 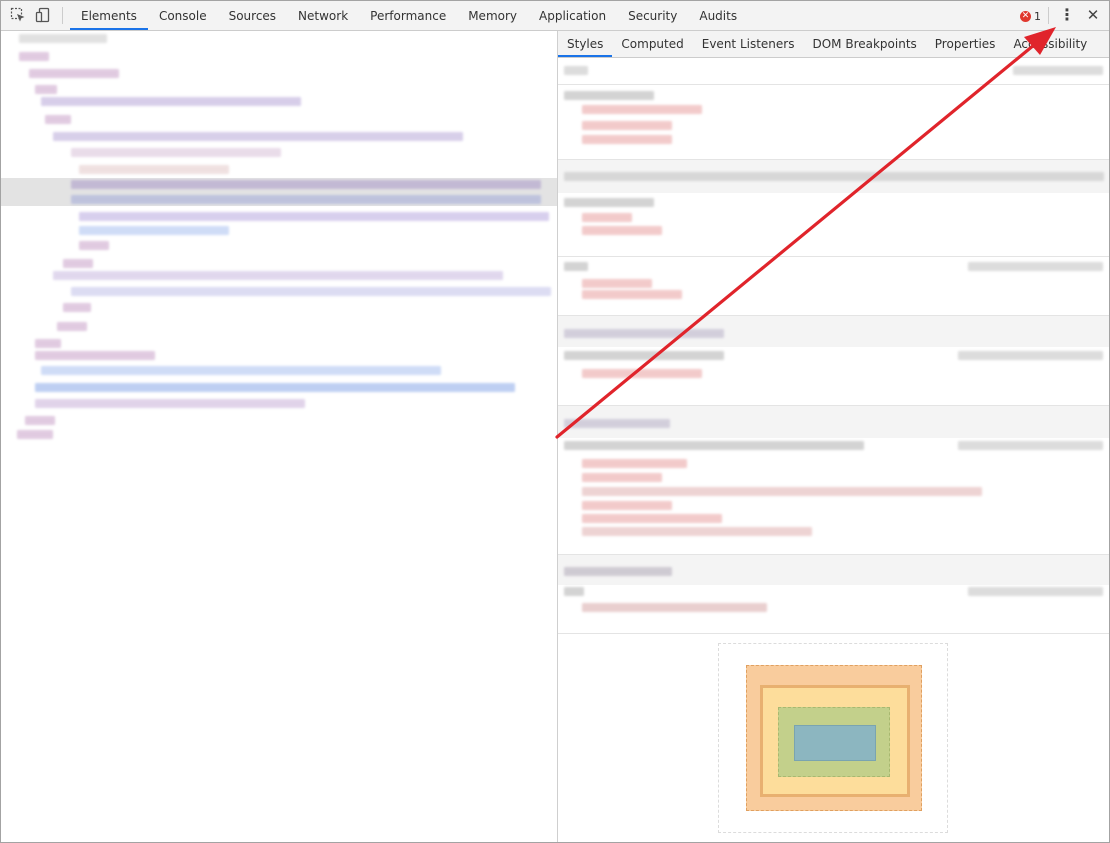 I want to click on inspect-element-icon, so click(x=18, y=15).